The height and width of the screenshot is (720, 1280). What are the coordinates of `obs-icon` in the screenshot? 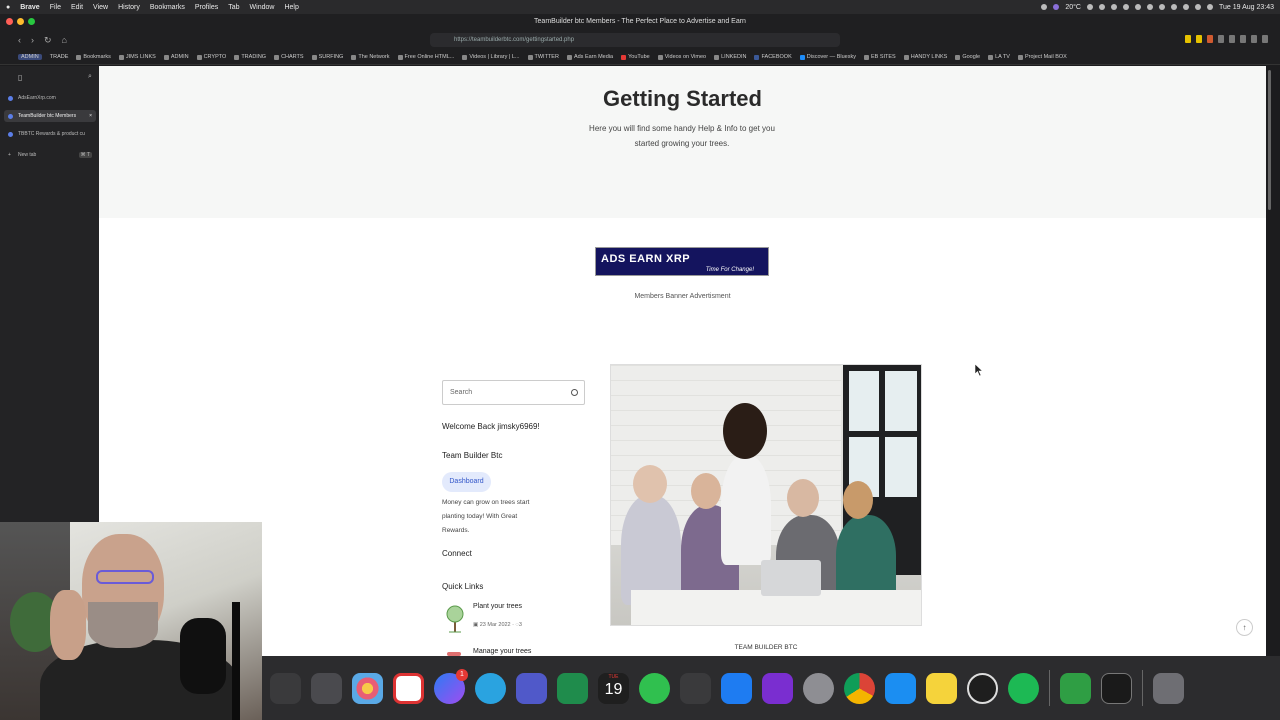 It's located at (982, 688).